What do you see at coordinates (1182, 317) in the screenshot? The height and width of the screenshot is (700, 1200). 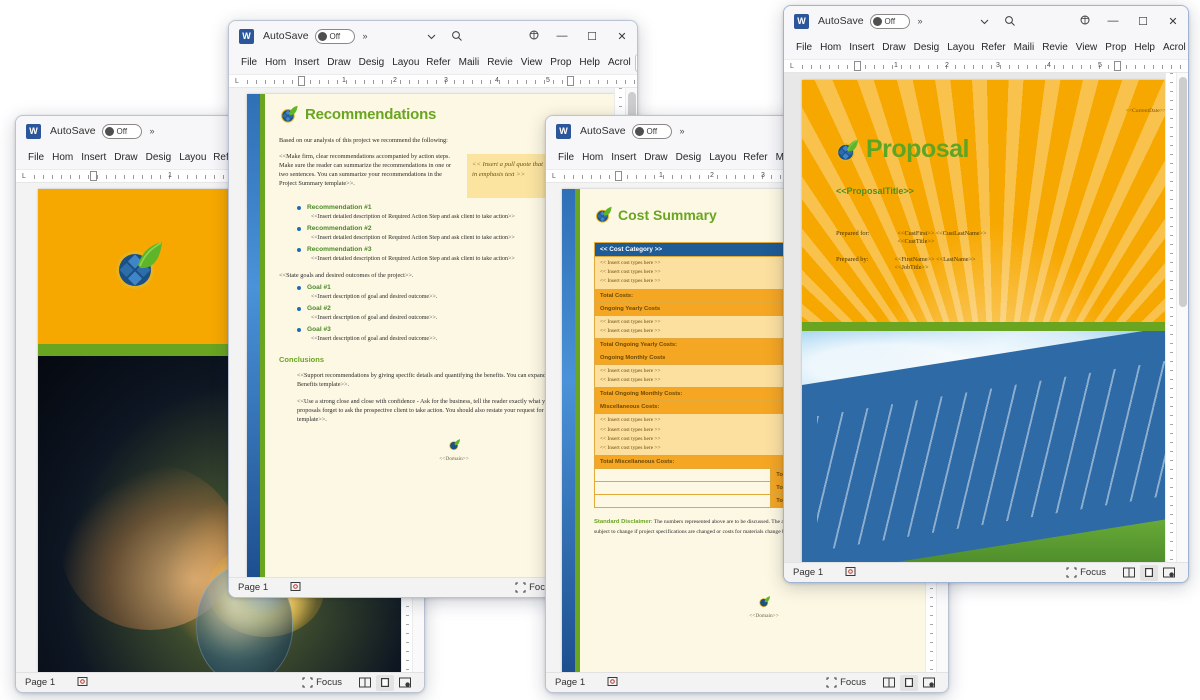 I see `vertical-scrollbar` at bounding box center [1182, 317].